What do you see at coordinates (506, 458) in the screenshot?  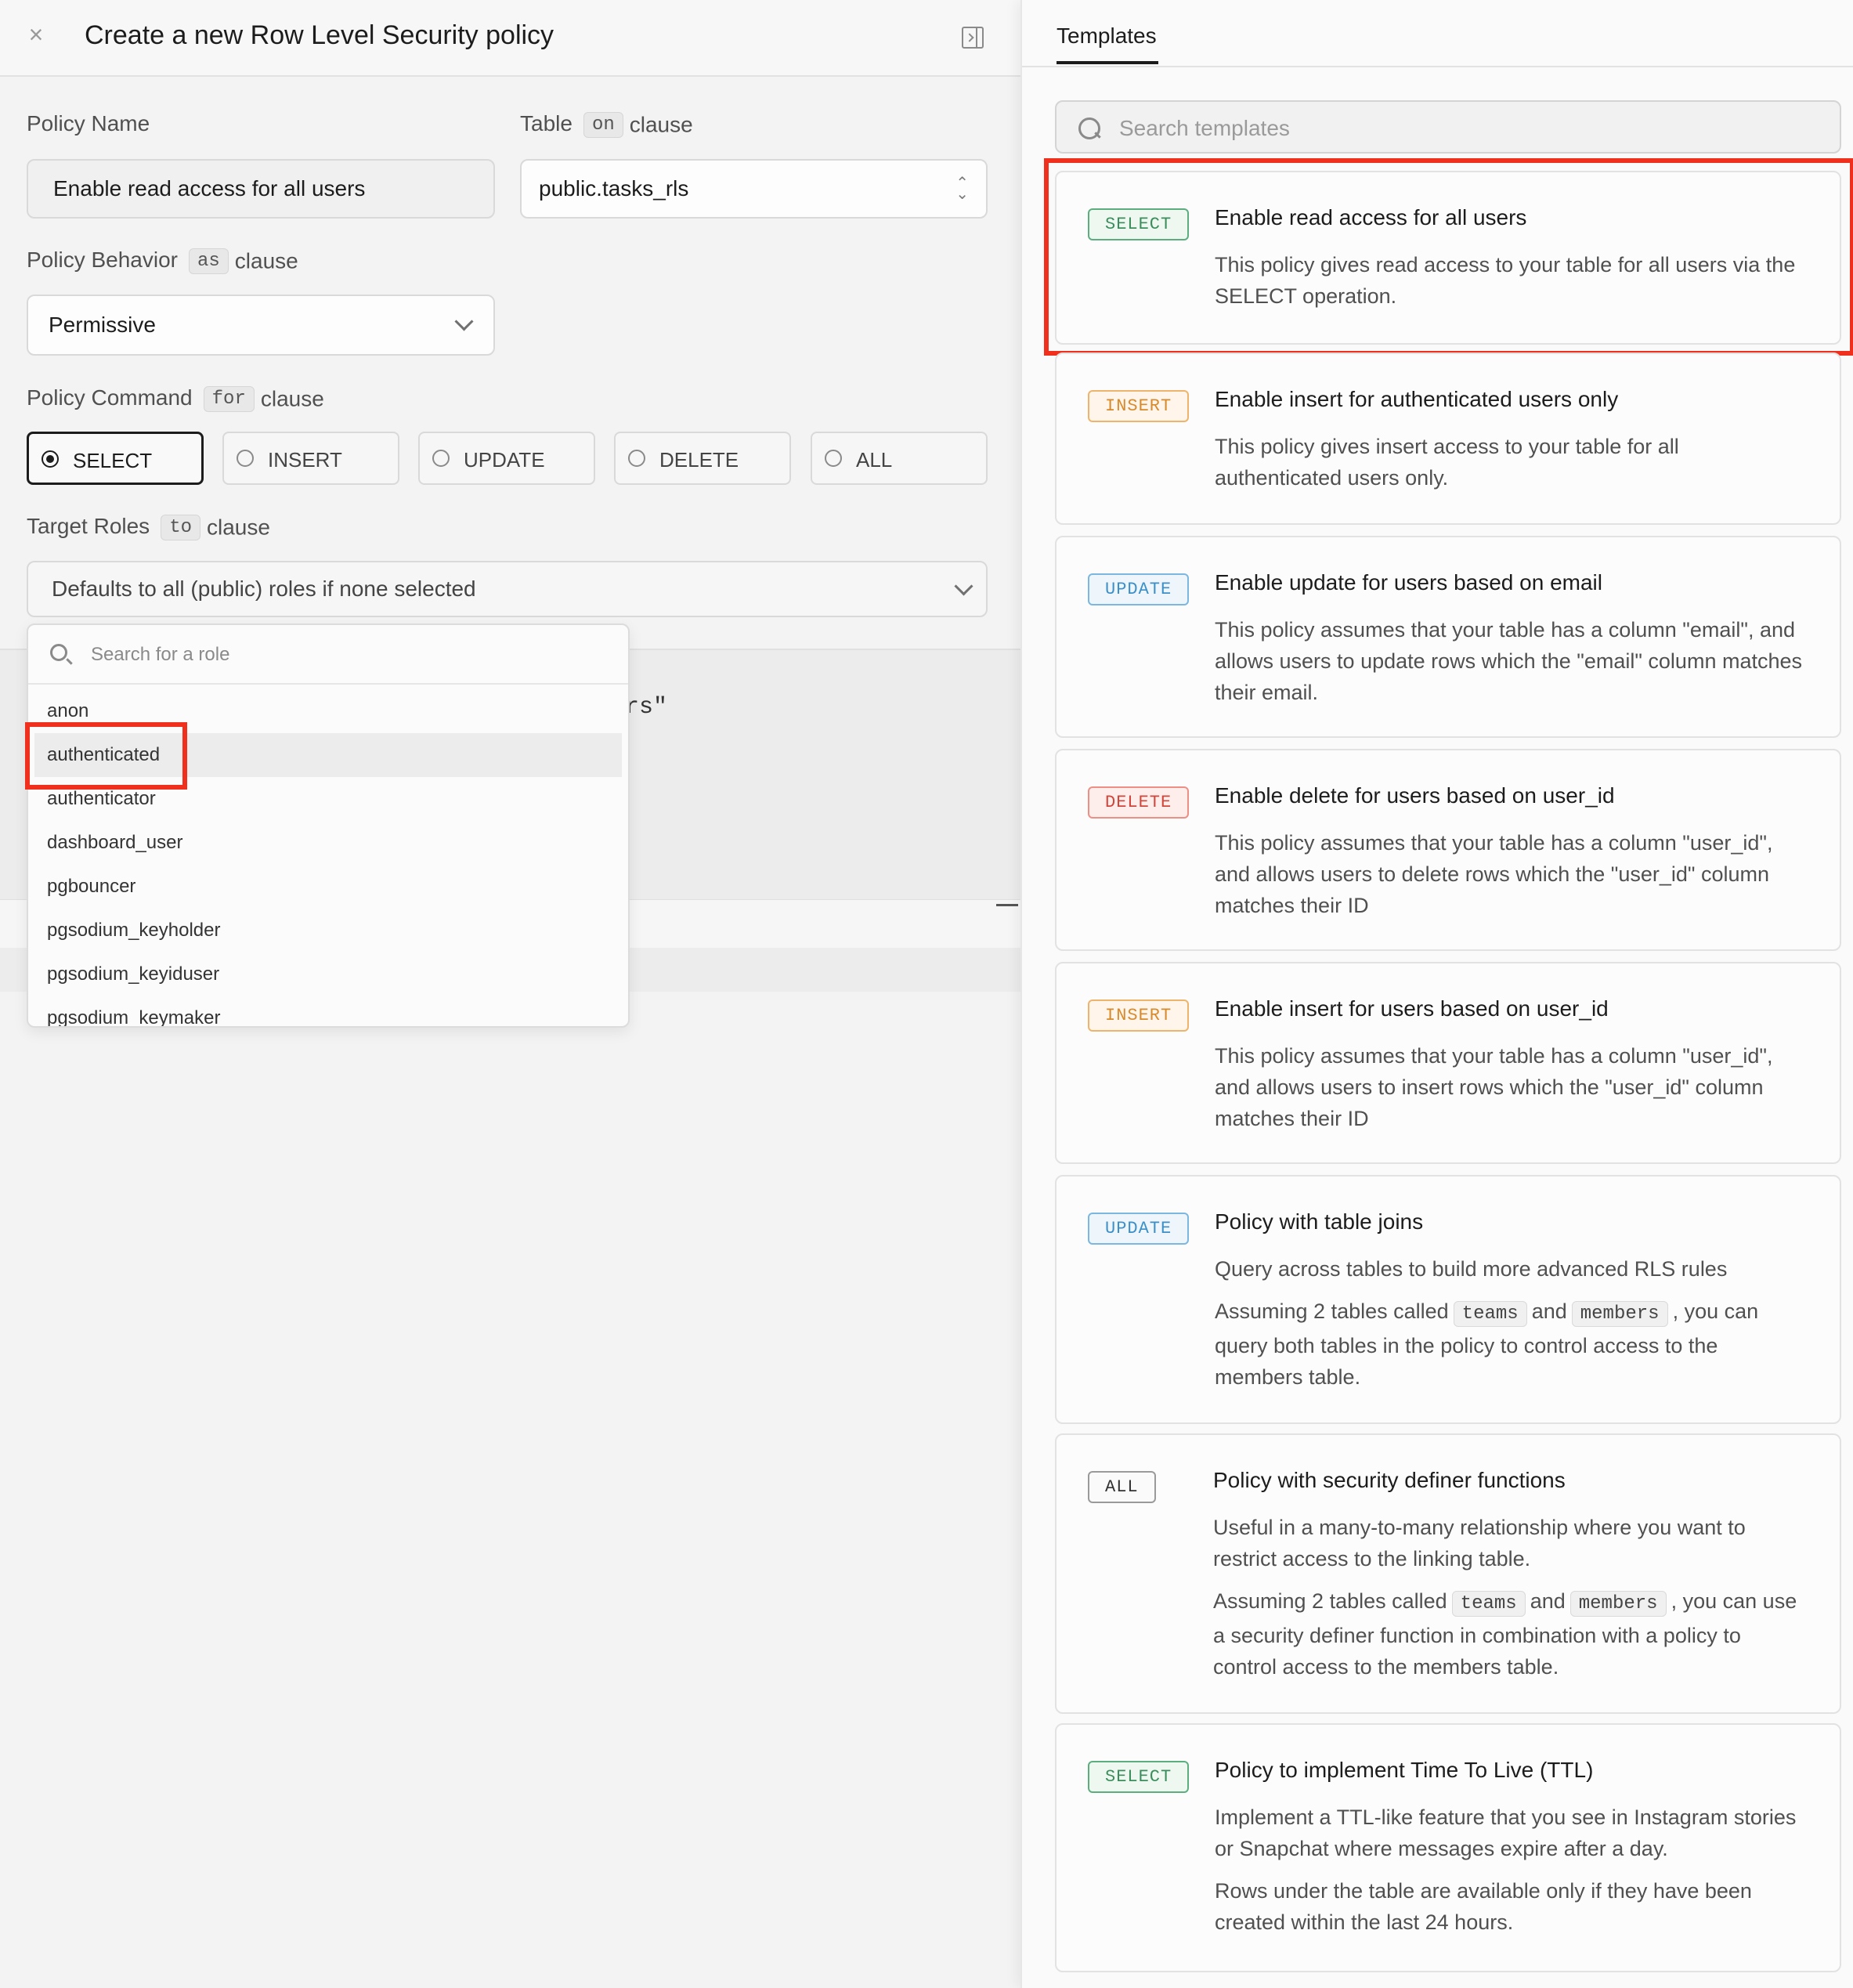 I see `command-option-update: UPDATE` at bounding box center [506, 458].